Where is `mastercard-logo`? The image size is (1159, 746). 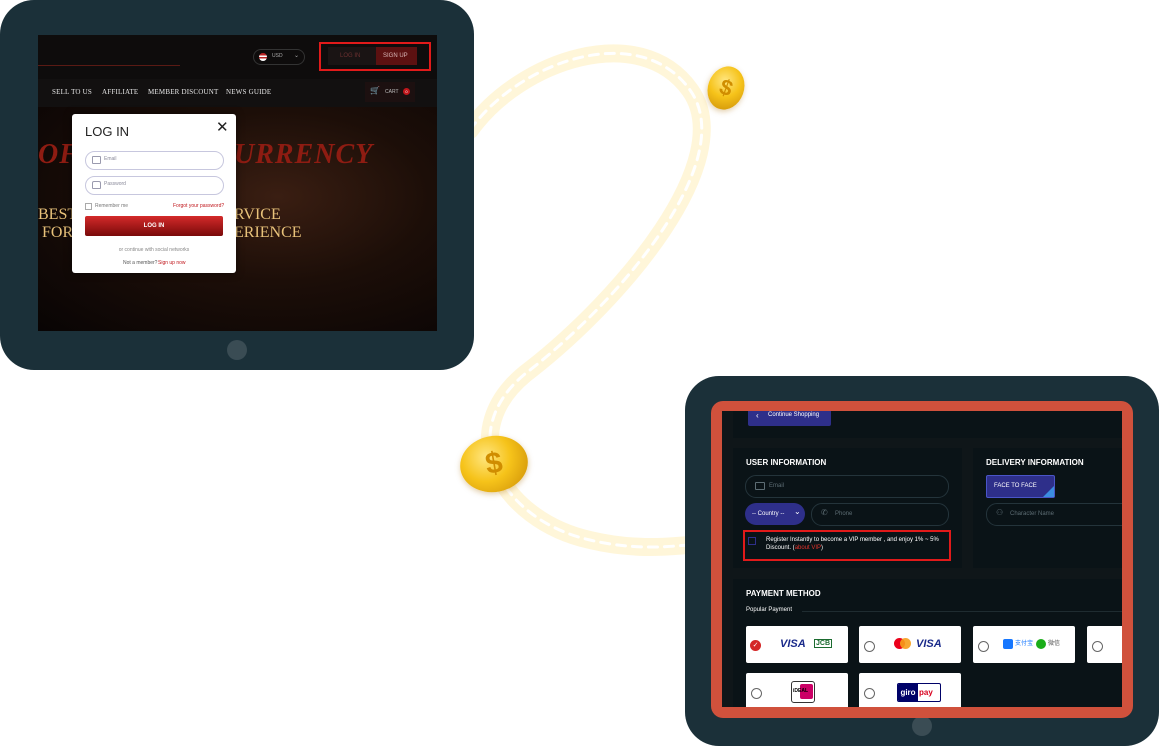 mastercard-logo is located at coordinates (902, 643).